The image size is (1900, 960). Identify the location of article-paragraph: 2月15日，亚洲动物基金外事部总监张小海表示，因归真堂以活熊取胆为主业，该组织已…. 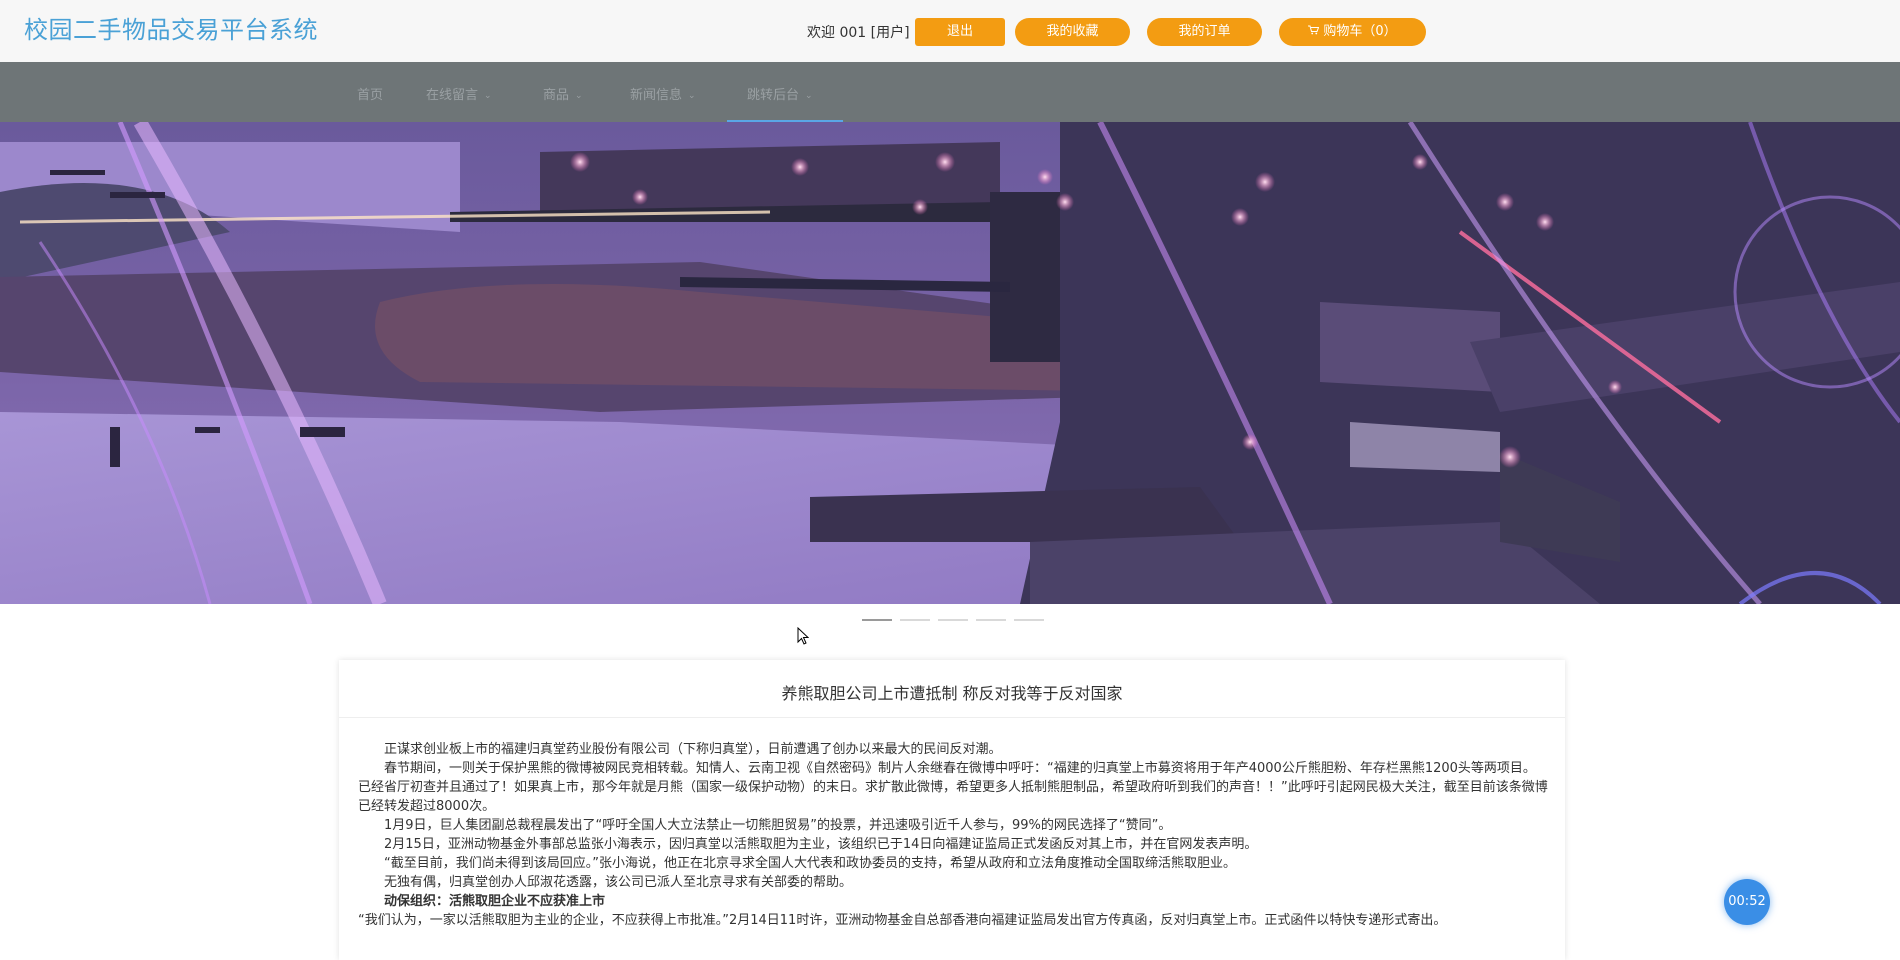
(821, 844).